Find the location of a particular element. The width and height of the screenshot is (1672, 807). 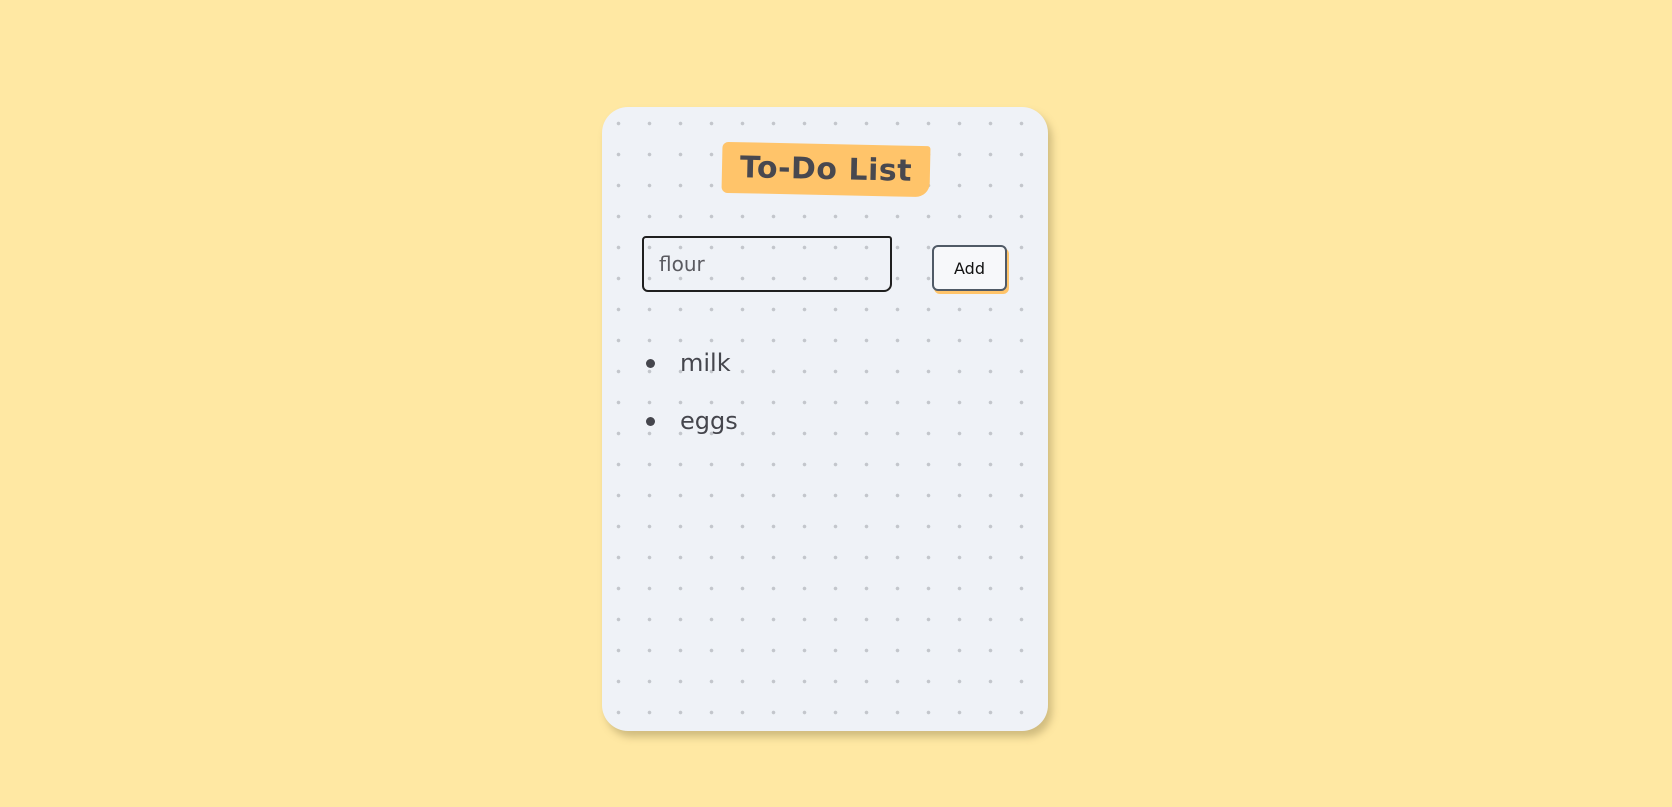

list-item: eggs is located at coordinates (690, 435).